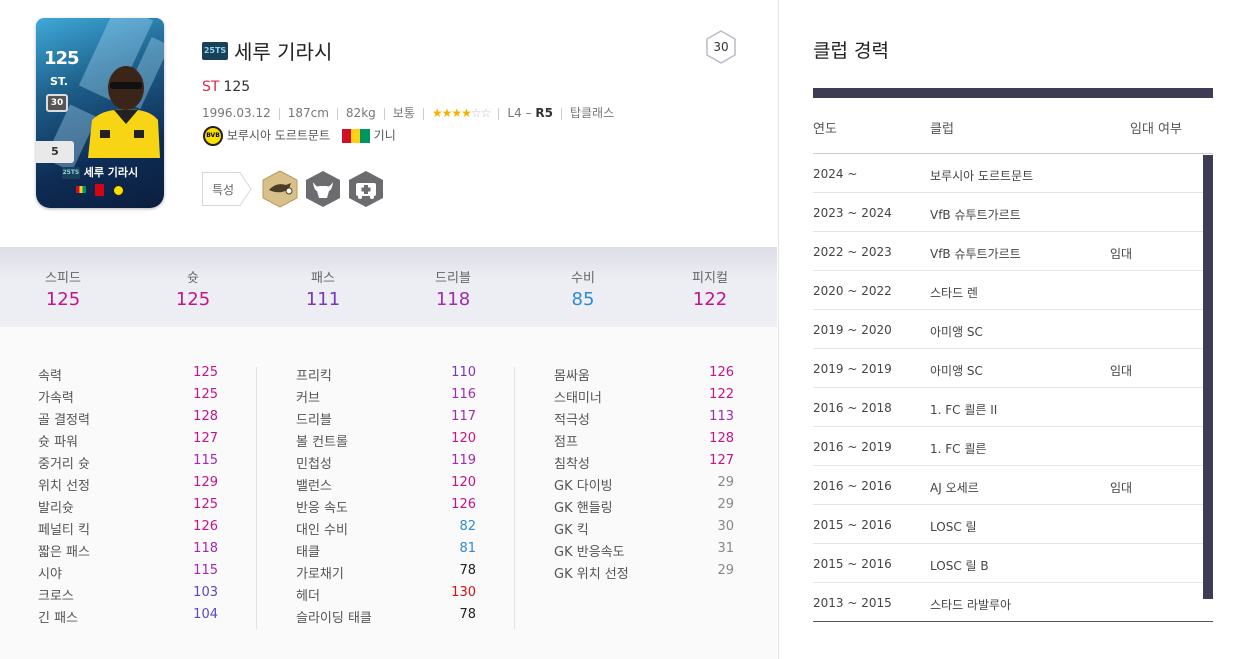  I want to click on table-row: 2016 ~ 2018 1. FC 쾰른 II, so click(1013, 407).